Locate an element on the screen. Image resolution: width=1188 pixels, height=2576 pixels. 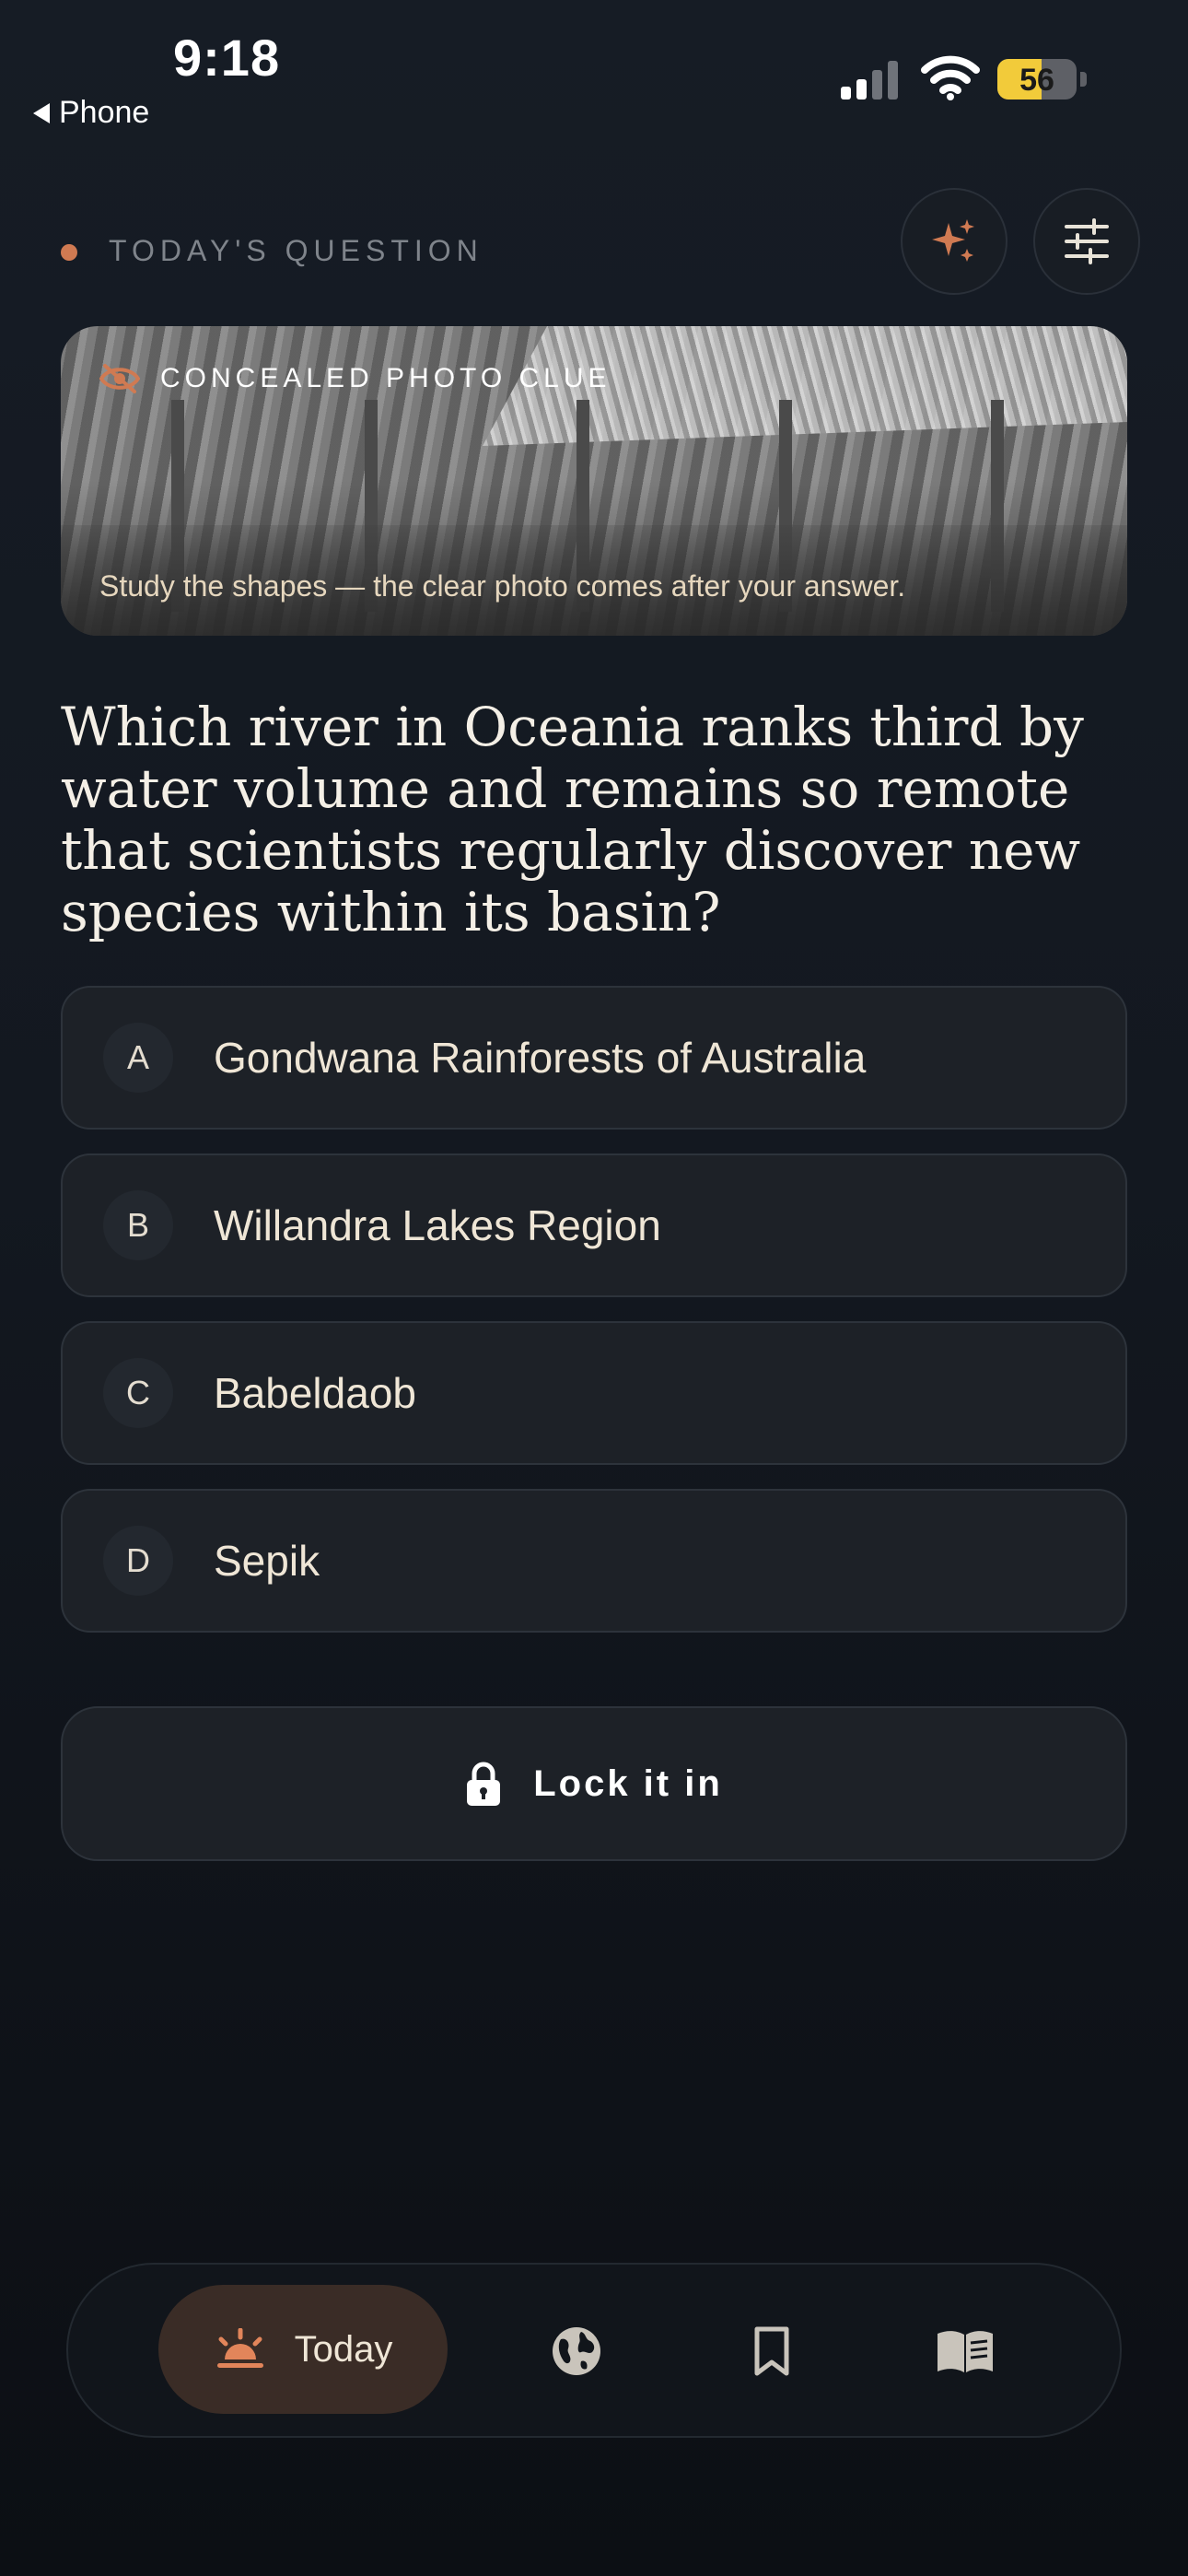
option-letter: D is located at coordinates (138, 1561).